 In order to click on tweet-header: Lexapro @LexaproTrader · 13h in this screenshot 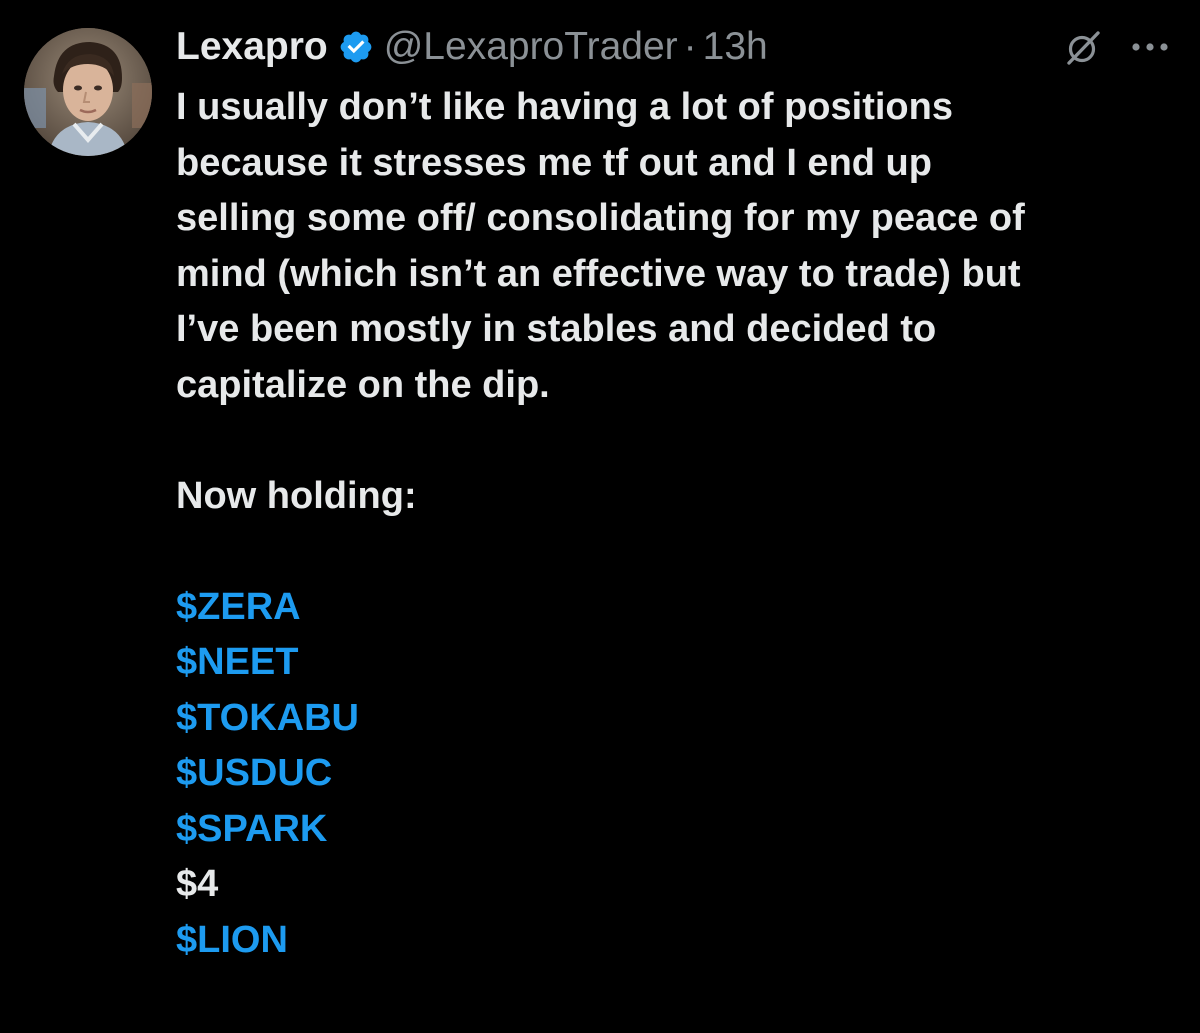, I will do `click(472, 47)`.